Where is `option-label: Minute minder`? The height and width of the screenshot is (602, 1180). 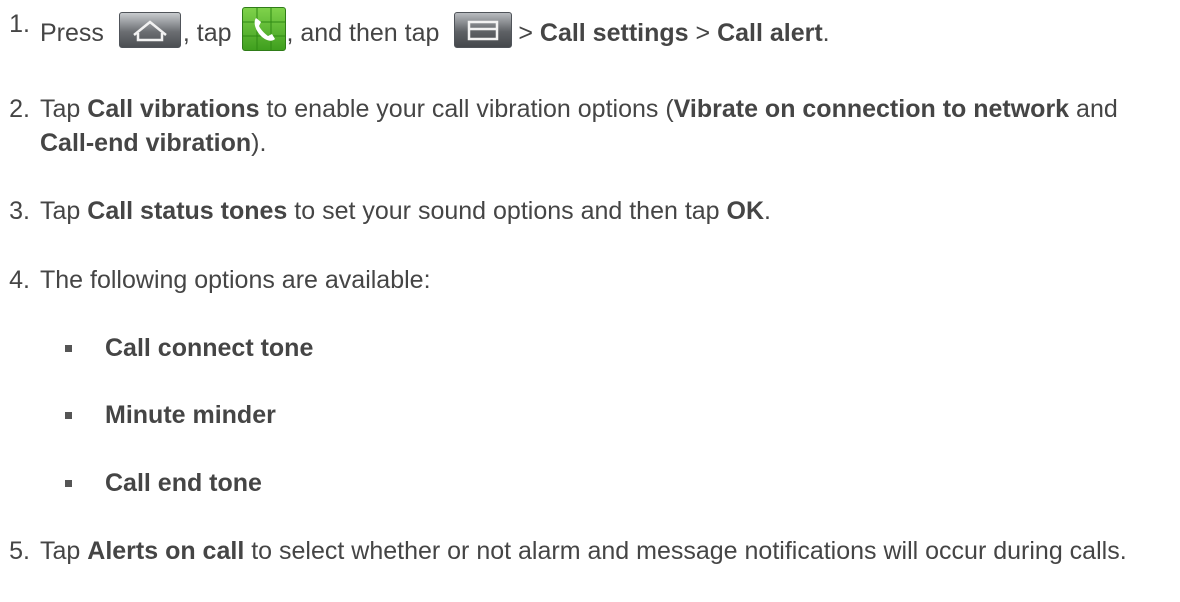
option-label: Minute minder is located at coordinates (190, 415).